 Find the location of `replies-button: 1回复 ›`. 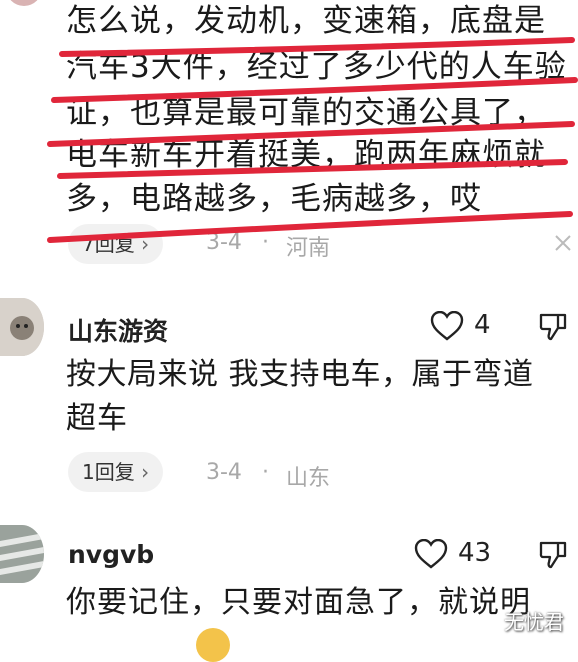

replies-button: 1回复 › is located at coordinates (116, 472).